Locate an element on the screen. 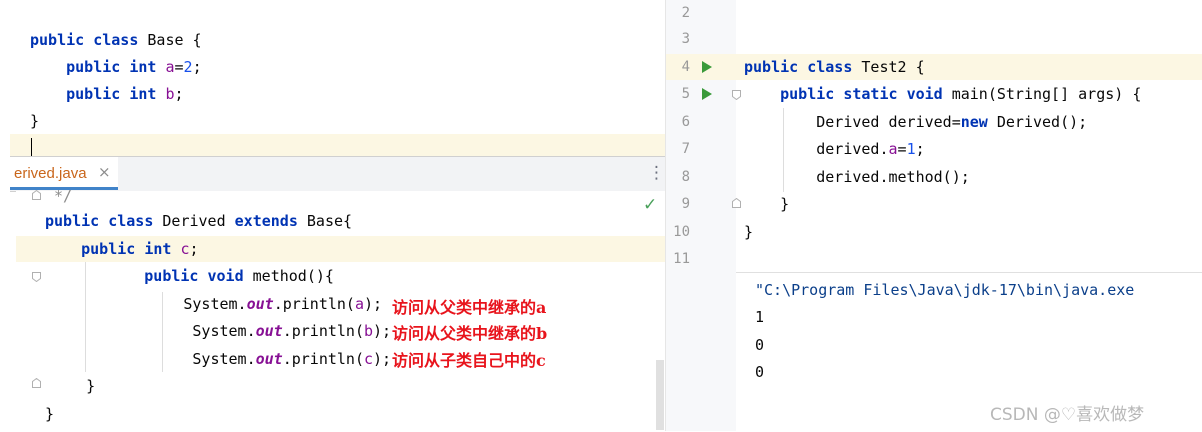 The width and height of the screenshot is (1202, 432). field-token: b is located at coordinates (369, 331).